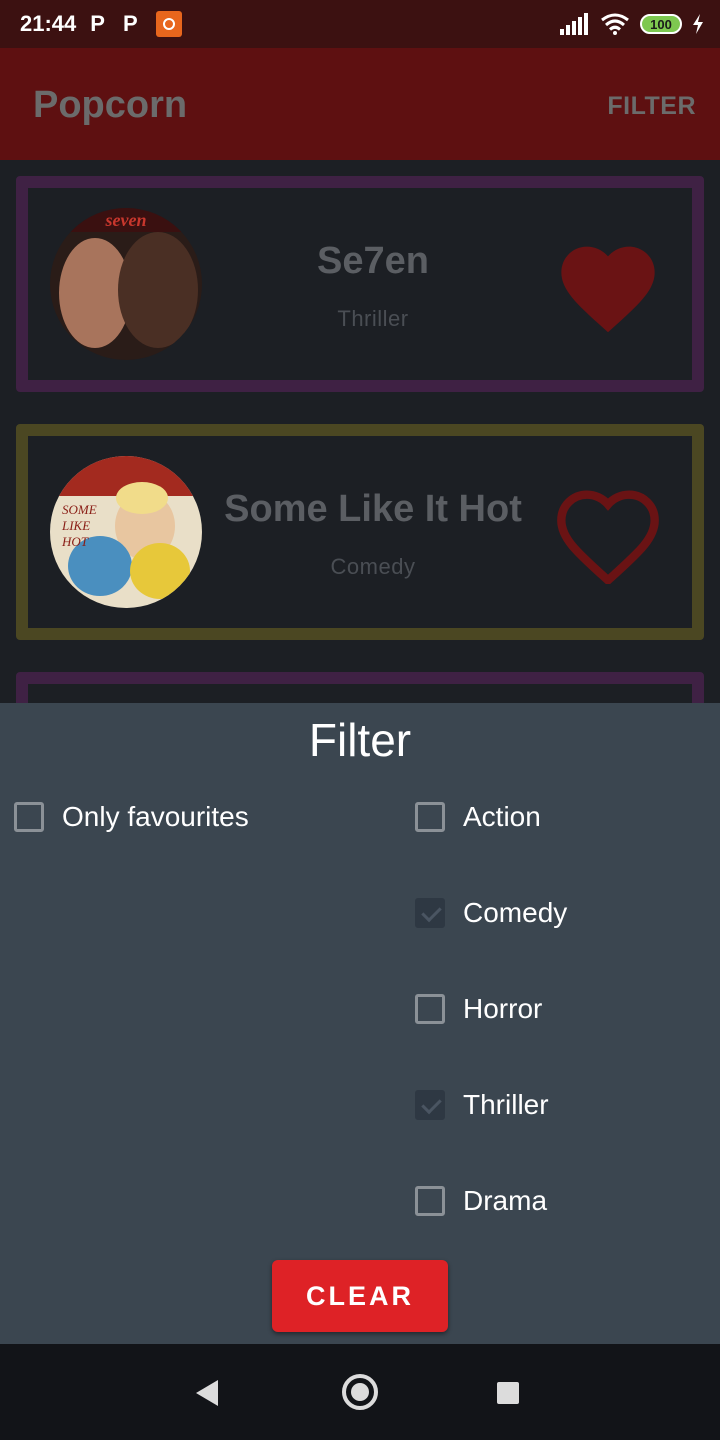  What do you see at coordinates (155, 816) in the screenshot?
I see `checkbox-label: Only favourites` at bounding box center [155, 816].